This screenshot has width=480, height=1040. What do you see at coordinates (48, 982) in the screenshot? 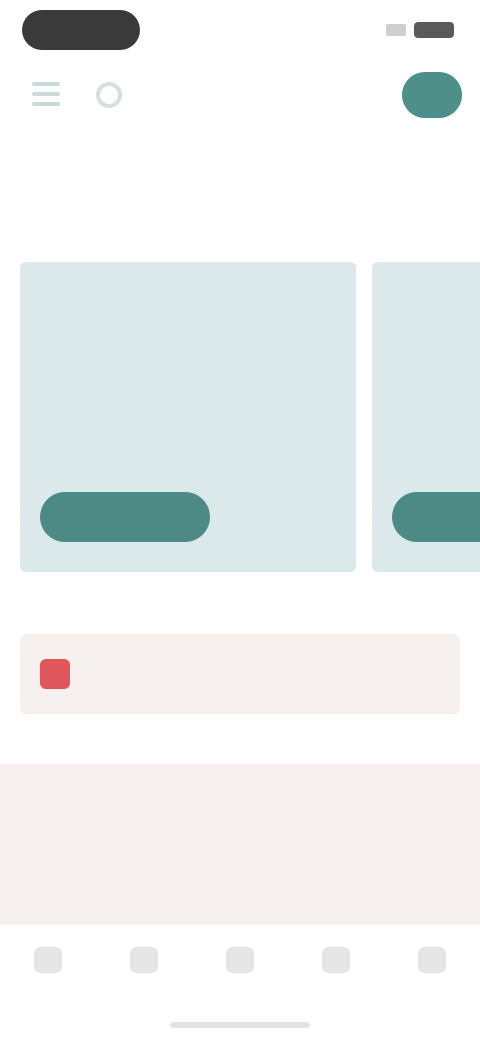
I see `nav-item-home` at bounding box center [48, 982].